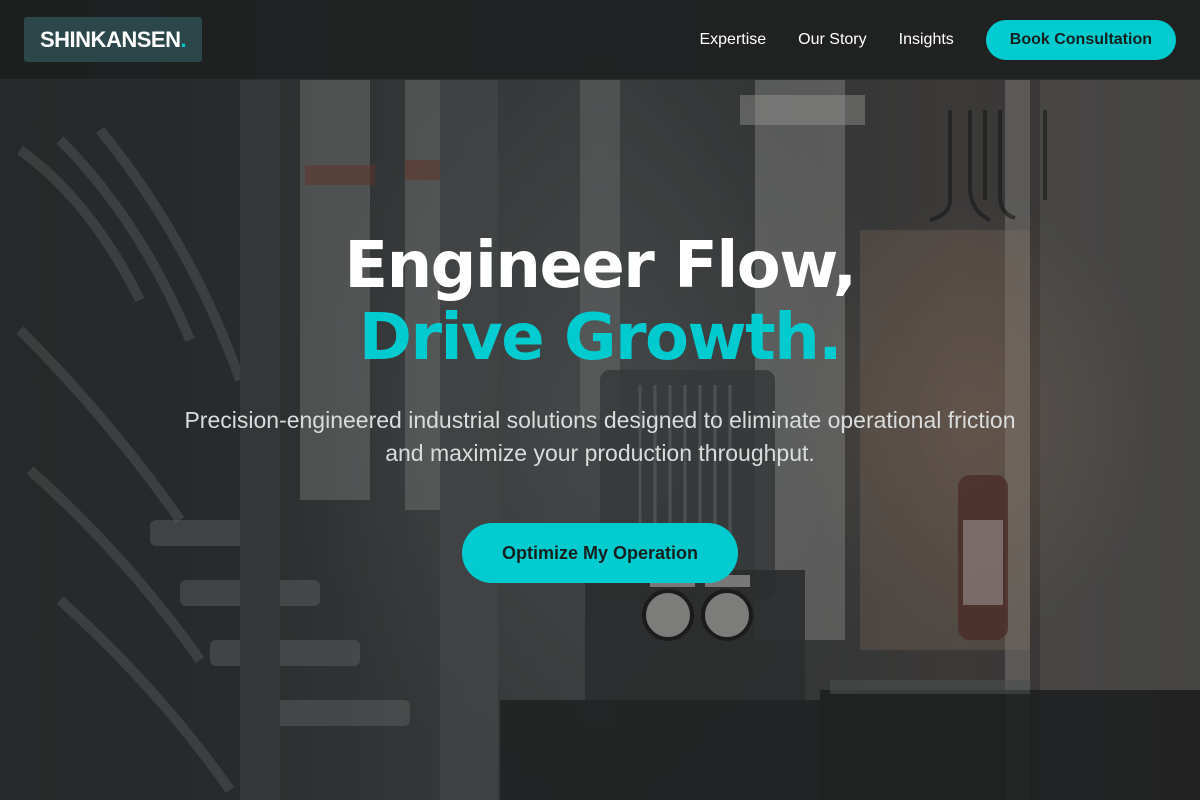 The height and width of the screenshot is (800, 1200). Describe the element at coordinates (600, 338) in the screenshot. I see `hero-headline-line2: Drive Growth.` at that location.